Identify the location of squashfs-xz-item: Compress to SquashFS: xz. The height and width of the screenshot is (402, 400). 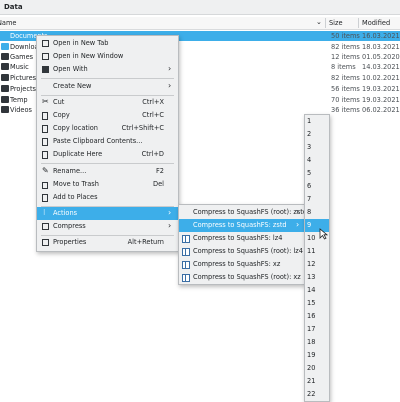
(241, 264).